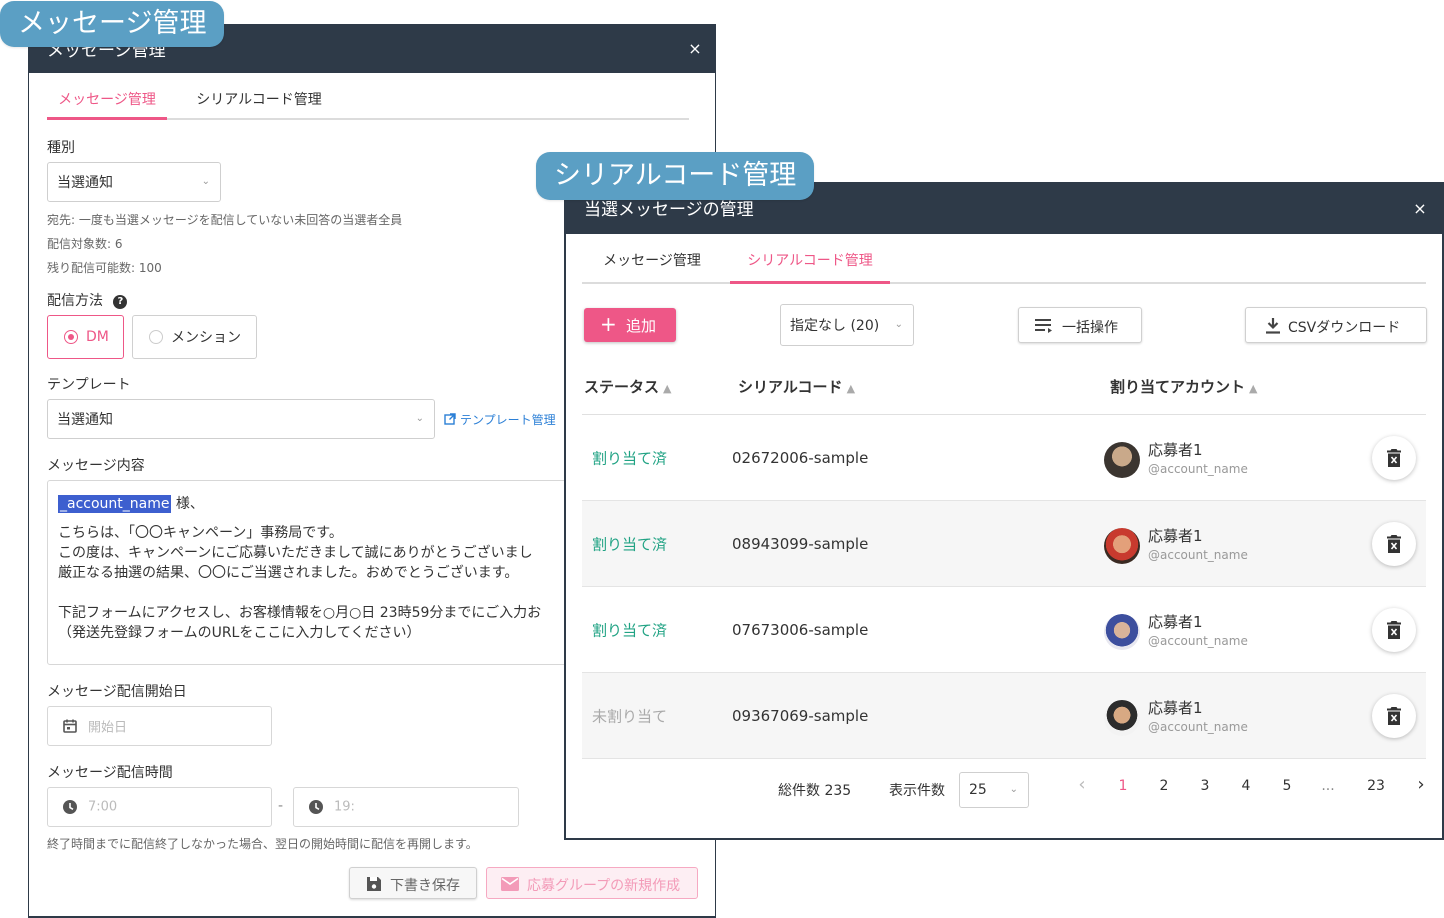  I want to click on start-time-input: 7:00, so click(159, 807).